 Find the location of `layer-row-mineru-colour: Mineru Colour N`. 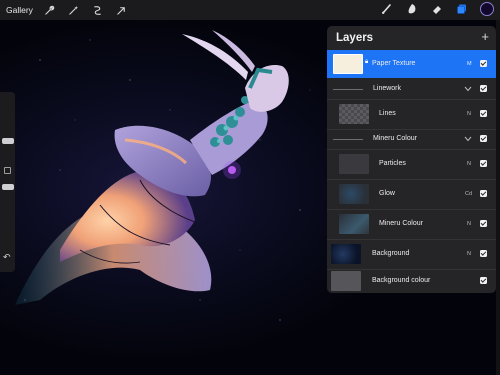

layer-row-mineru-colour: Mineru Colour N is located at coordinates (411, 224).